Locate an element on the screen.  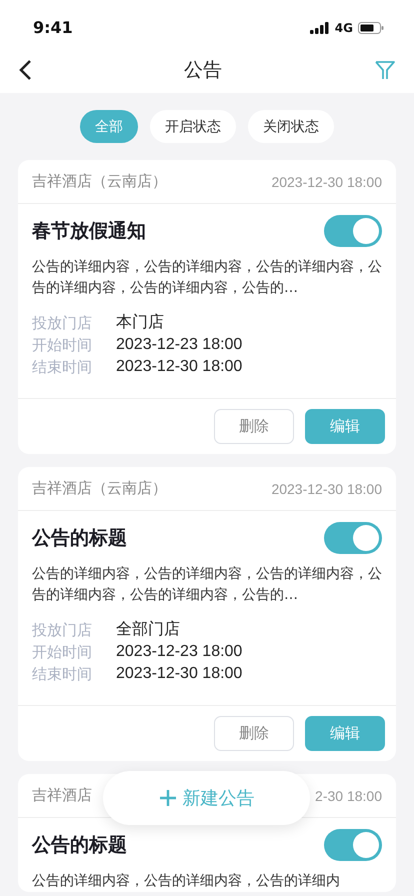
store-name: 吉祥酒店 is located at coordinates (62, 795).